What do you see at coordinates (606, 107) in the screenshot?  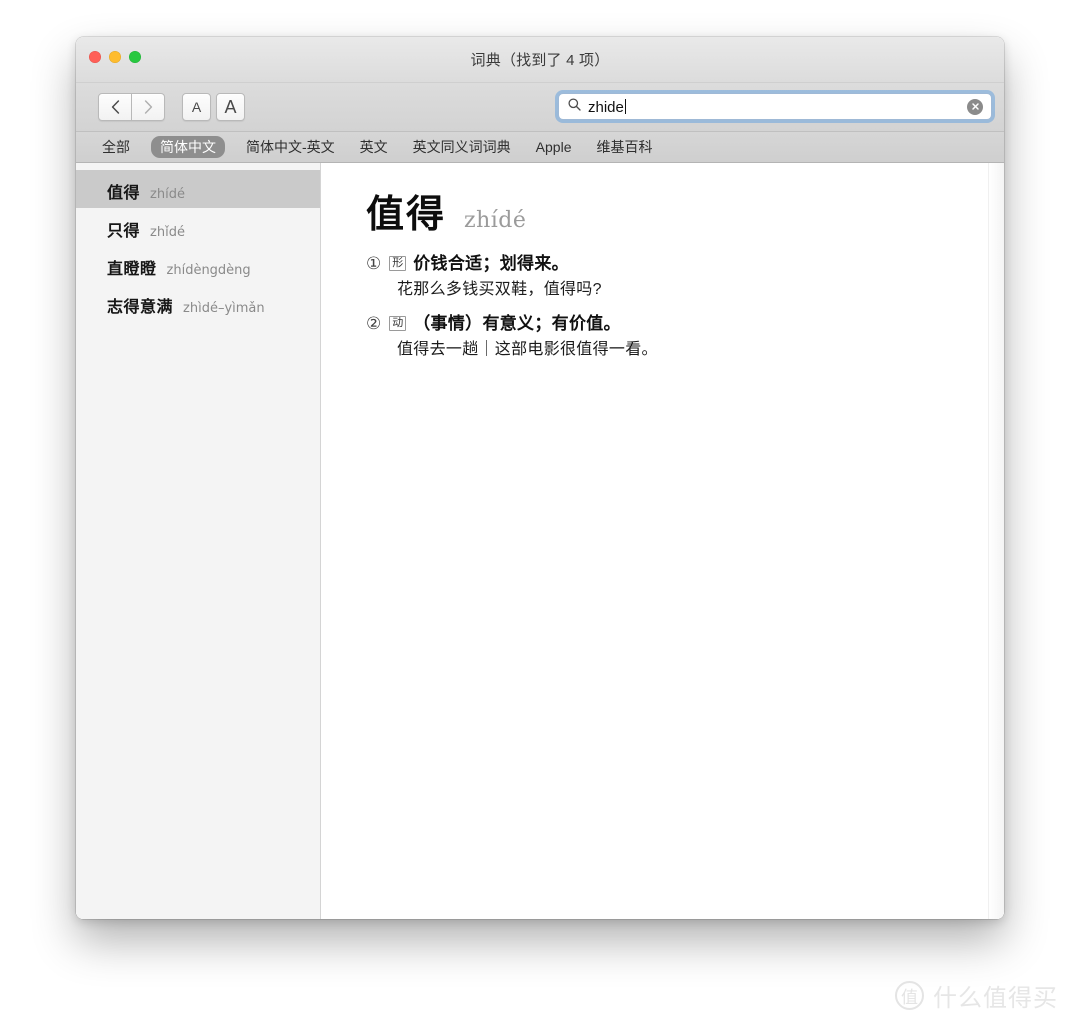 I see `search-input-value: zhide` at bounding box center [606, 107].